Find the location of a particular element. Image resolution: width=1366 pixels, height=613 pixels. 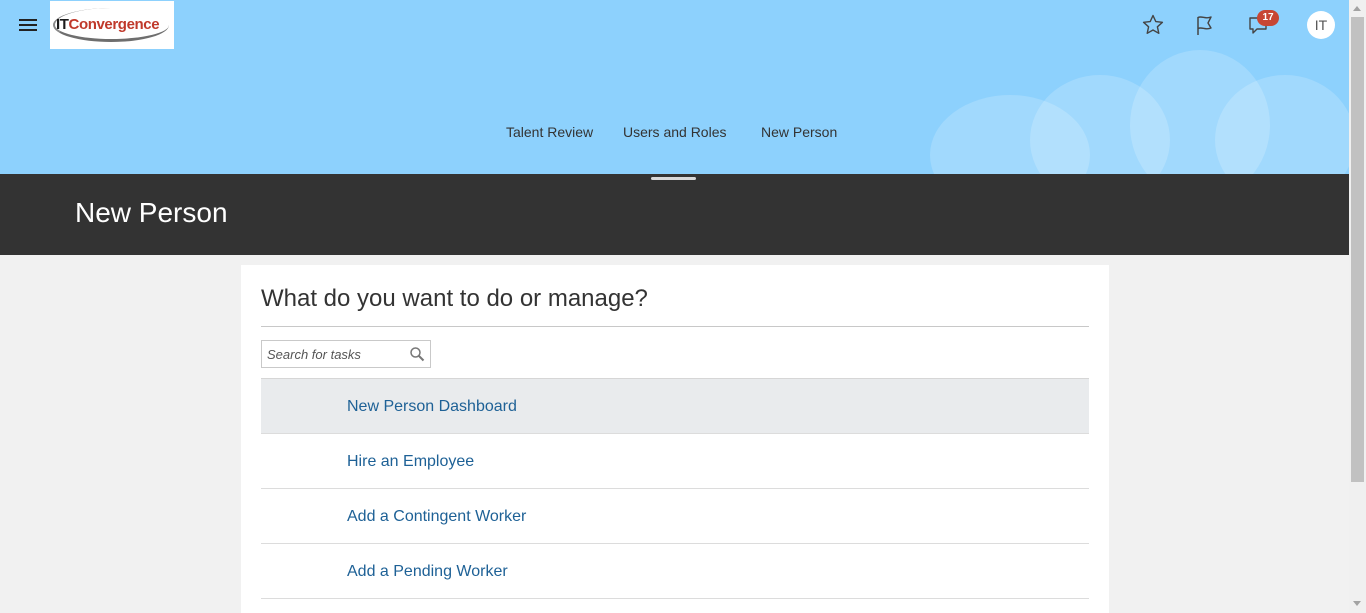

nav-talent-review: Talent Review is located at coordinates (549, 132).